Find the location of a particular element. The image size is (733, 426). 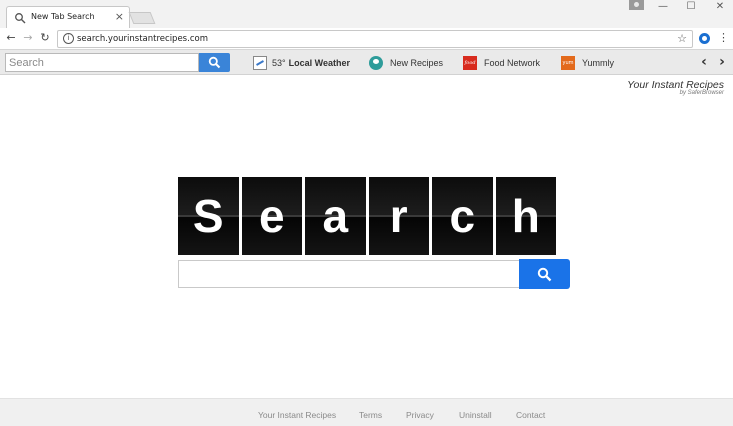

tile-letter: e is located at coordinates (271, 216).